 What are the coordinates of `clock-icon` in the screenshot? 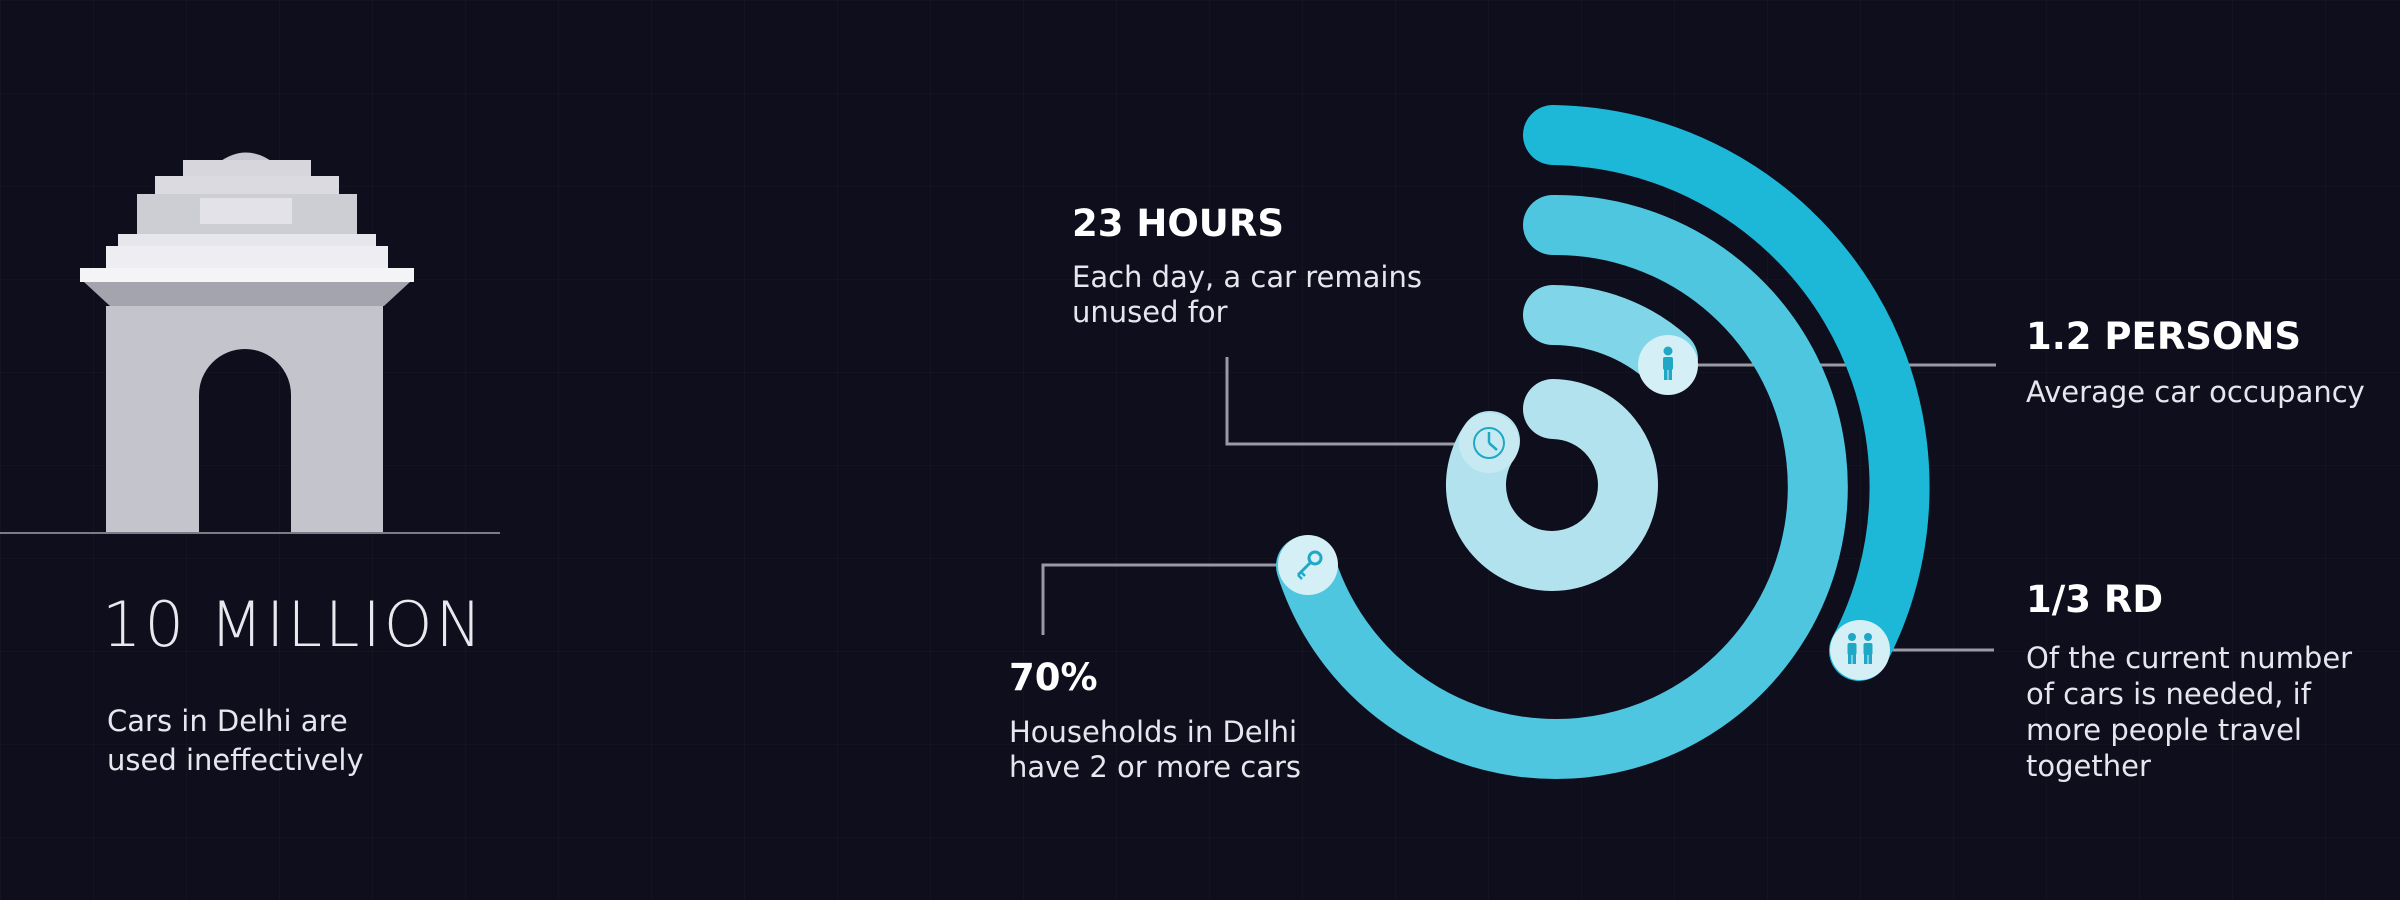 It's located at (1489, 443).